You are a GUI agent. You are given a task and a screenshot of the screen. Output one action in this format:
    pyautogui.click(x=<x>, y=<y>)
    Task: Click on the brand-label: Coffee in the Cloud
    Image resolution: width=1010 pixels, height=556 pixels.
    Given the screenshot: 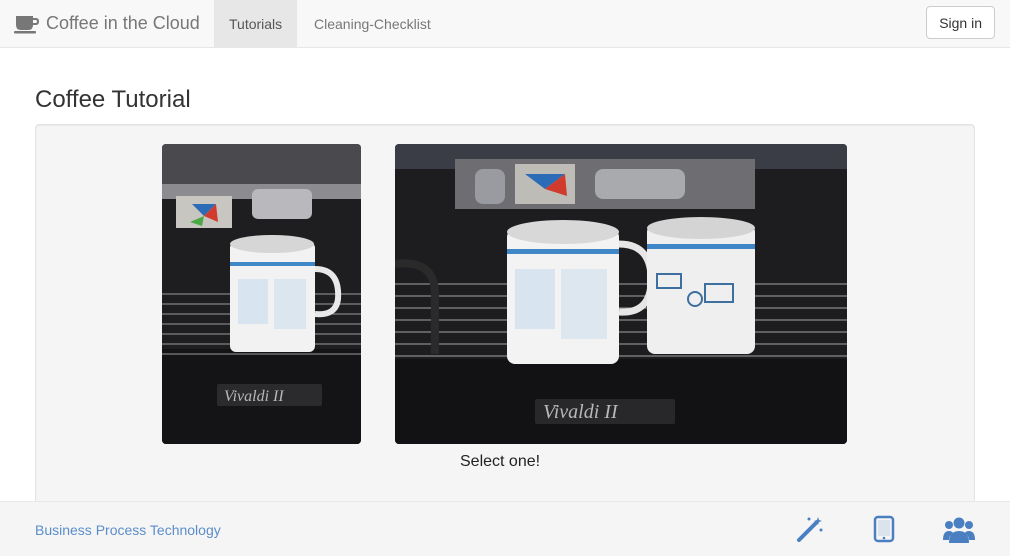 What is the action you would take?
    pyautogui.click(x=123, y=23)
    